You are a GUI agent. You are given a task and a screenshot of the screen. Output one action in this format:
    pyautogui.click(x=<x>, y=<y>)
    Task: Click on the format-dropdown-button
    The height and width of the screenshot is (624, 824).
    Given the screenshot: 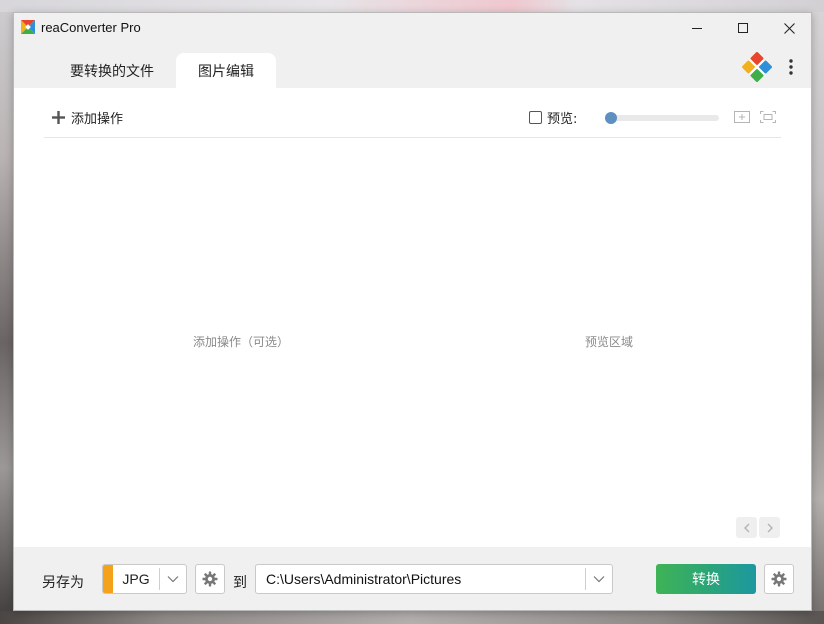 What is the action you would take?
    pyautogui.click(x=173, y=579)
    